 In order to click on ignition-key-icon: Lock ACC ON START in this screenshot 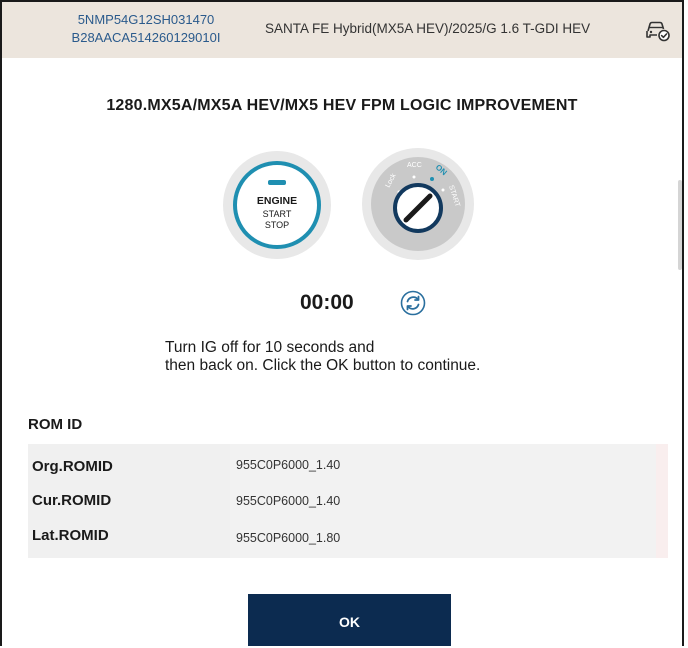, I will do `click(418, 204)`.